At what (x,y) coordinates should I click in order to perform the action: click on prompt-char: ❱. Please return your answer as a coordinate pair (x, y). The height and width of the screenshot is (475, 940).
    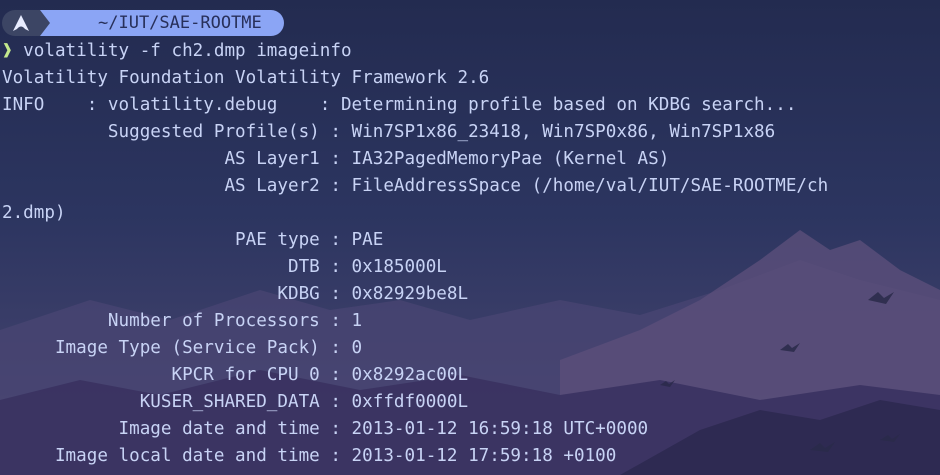
    Looking at the image, I should click on (7, 51).